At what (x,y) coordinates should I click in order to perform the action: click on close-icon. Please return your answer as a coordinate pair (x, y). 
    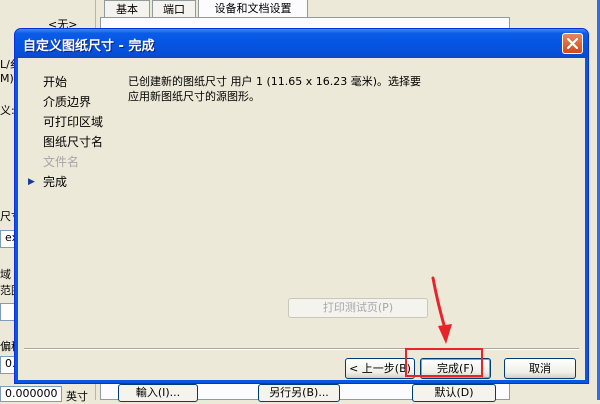
    Looking at the image, I should click on (572, 43).